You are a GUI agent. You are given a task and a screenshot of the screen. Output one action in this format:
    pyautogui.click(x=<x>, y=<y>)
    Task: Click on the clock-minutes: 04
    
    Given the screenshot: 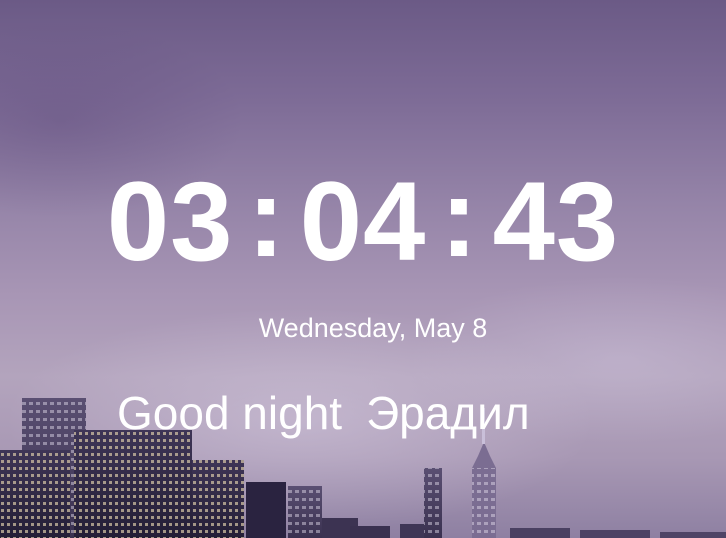 What is the action you would take?
    pyautogui.click(x=363, y=221)
    